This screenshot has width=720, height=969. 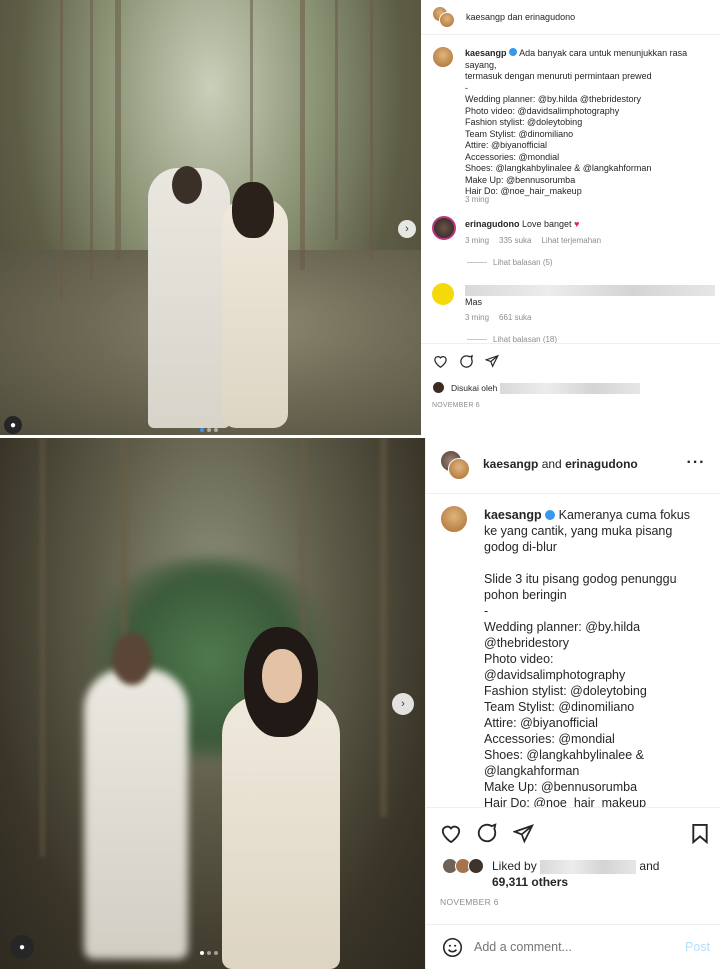 I want to click on caption-line: Shoes: @langkahbylinalee &, so click(x=564, y=755).